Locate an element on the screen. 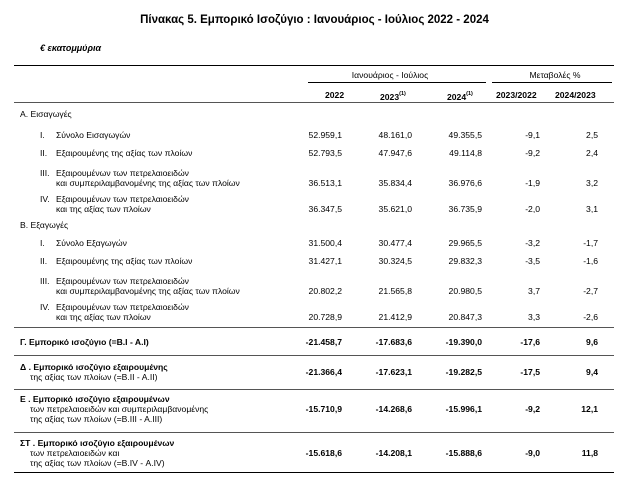  cell-2022: 36.347,5 is located at coordinates (325, 209).